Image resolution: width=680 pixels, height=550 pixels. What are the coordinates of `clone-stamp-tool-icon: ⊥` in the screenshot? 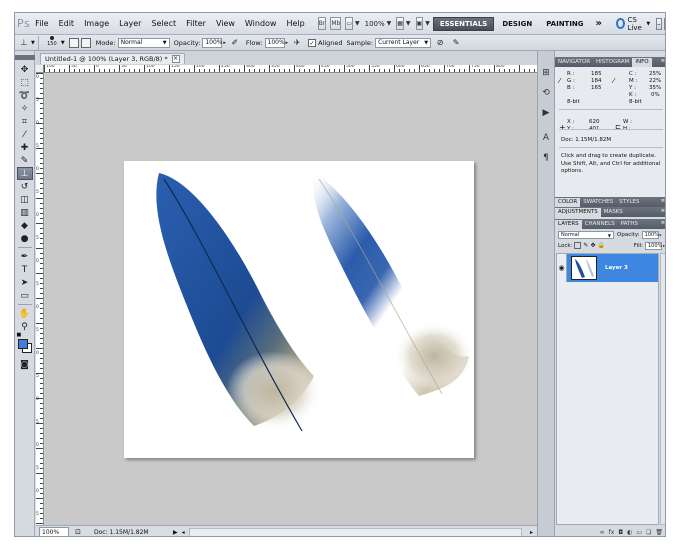 It's located at (24, 43).